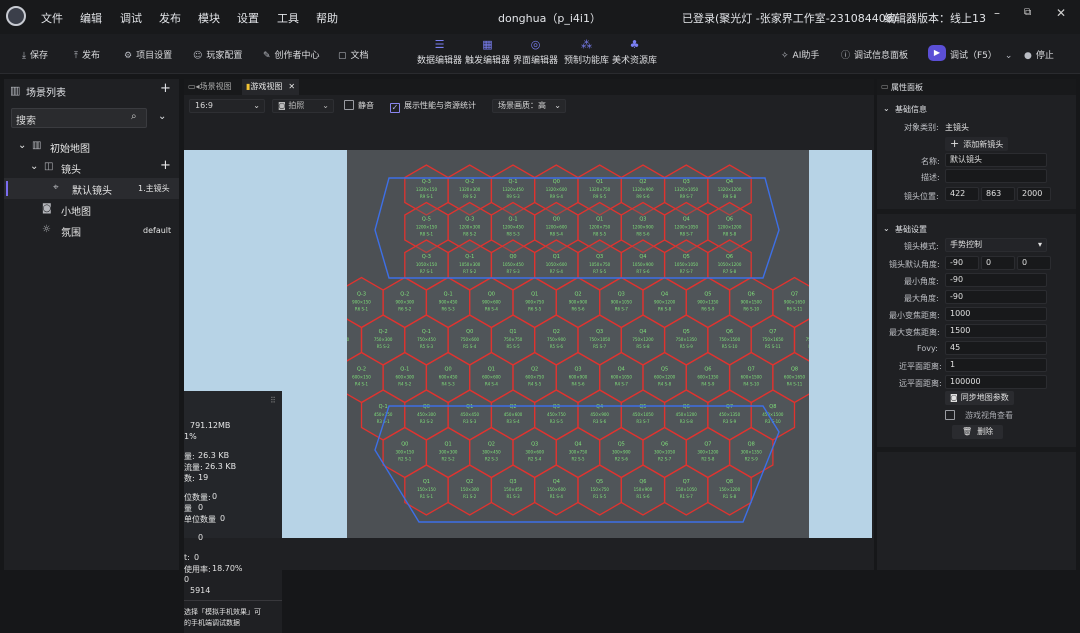  I want to click on camera-pos-y: 863, so click(998, 194).